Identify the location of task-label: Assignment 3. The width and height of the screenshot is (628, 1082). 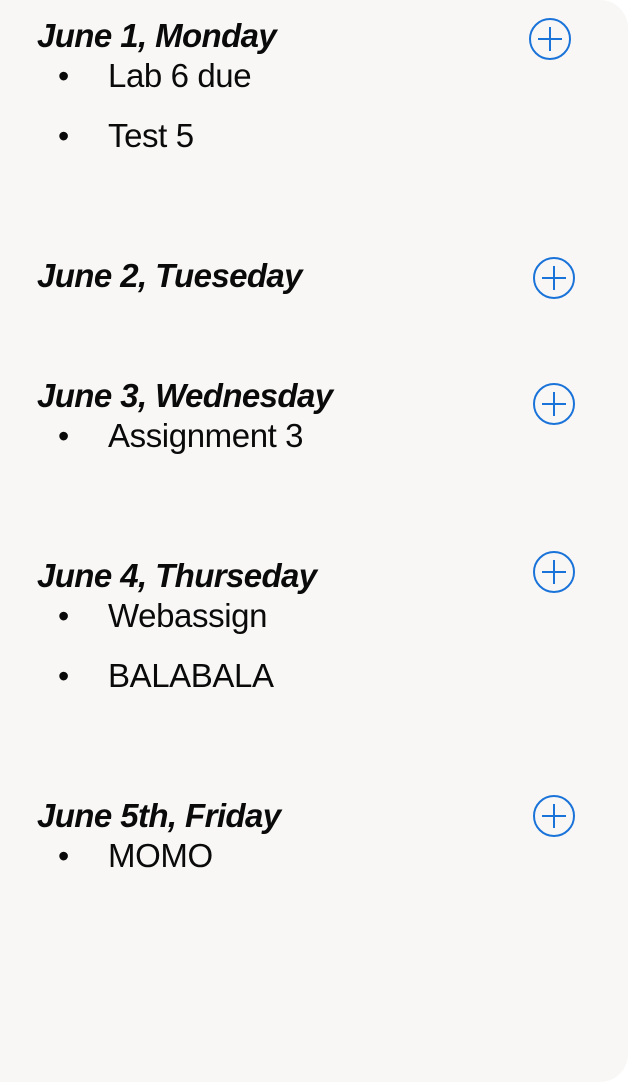
(206, 435).